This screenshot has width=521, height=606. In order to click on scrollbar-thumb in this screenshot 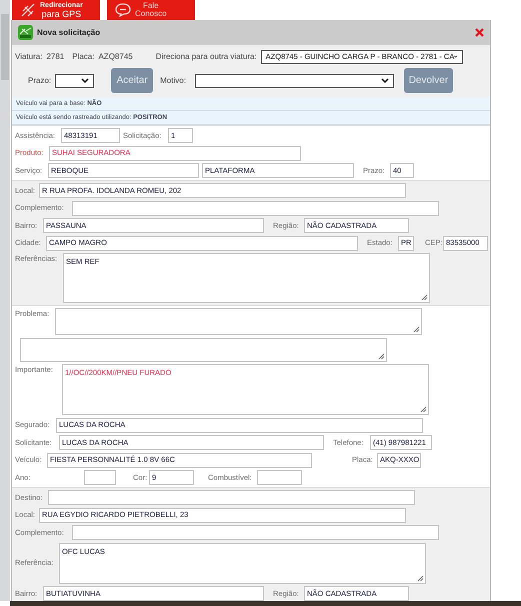, I will do `click(5, 47)`.